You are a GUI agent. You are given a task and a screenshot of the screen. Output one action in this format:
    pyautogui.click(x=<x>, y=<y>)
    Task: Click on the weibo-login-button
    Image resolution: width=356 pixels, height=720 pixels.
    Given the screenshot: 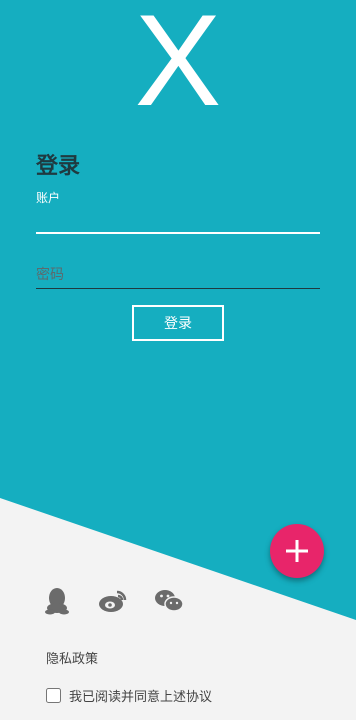 What is the action you would take?
    pyautogui.click(x=113, y=601)
    